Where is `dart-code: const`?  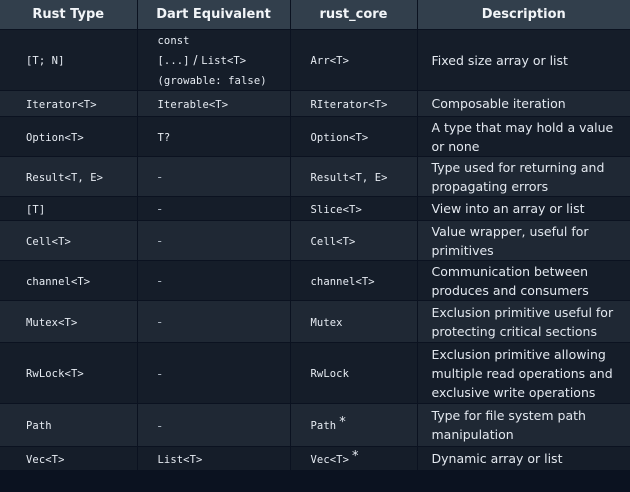 dart-code: const is located at coordinates (173, 41).